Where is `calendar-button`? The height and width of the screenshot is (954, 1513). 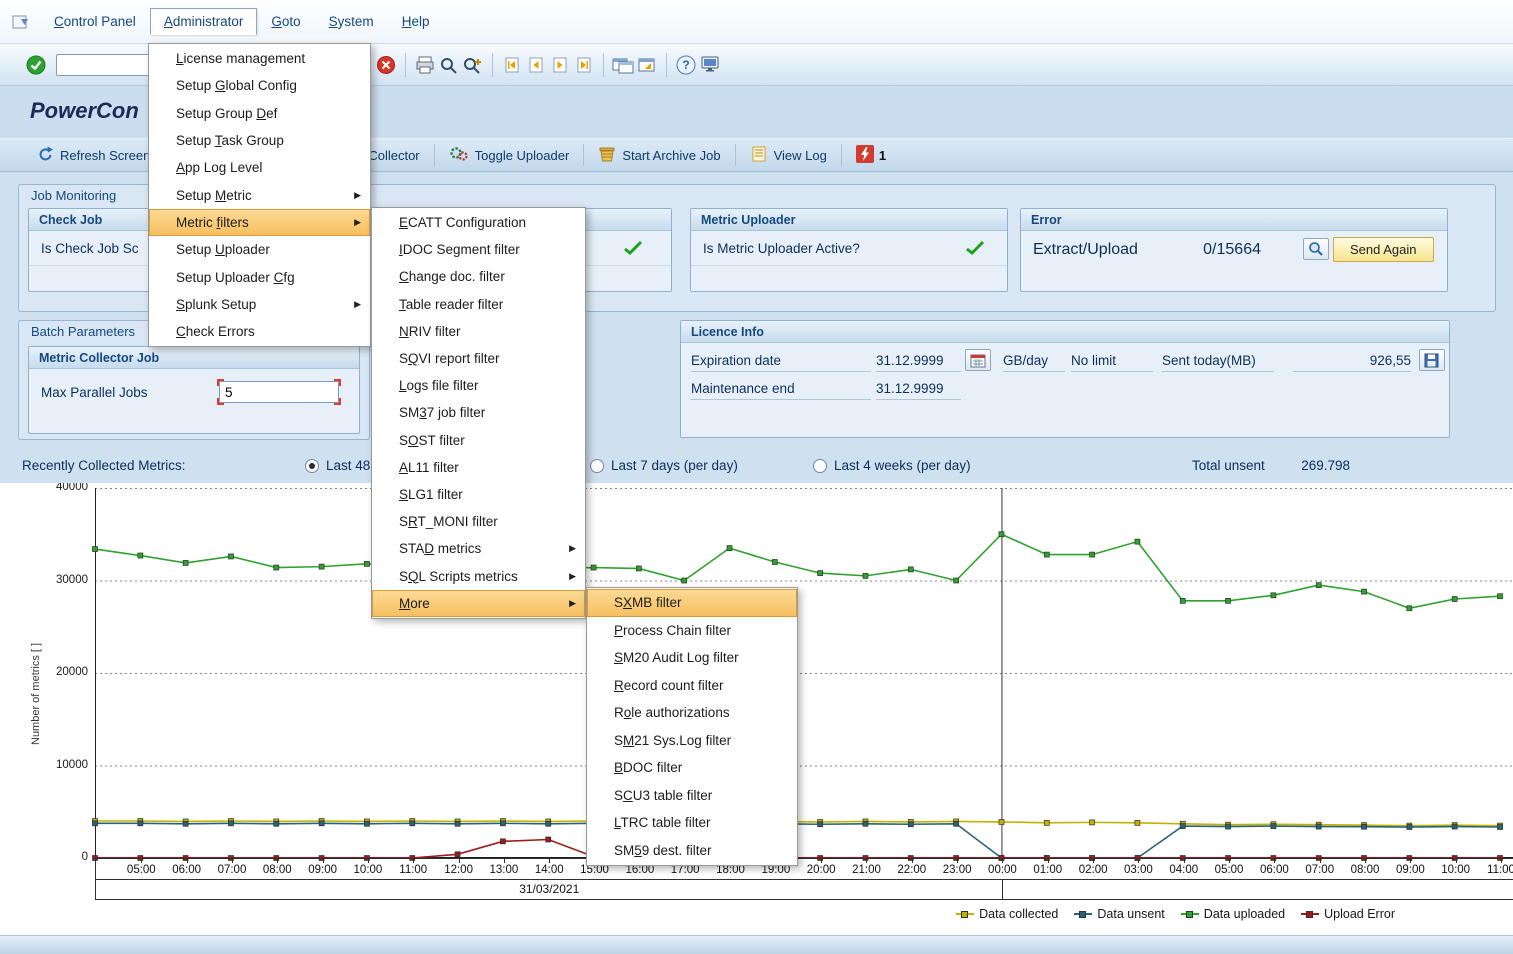
calendar-button is located at coordinates (978, 360).